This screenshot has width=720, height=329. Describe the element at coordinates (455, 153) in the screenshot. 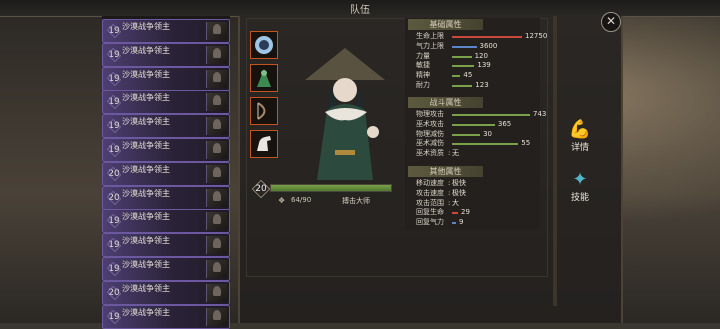

I see `stat-value: 无` at that location.